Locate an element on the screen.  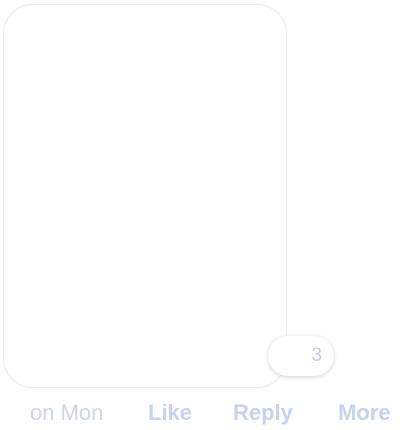
reaction-pill: 3 is located at coordinates (301, 356).